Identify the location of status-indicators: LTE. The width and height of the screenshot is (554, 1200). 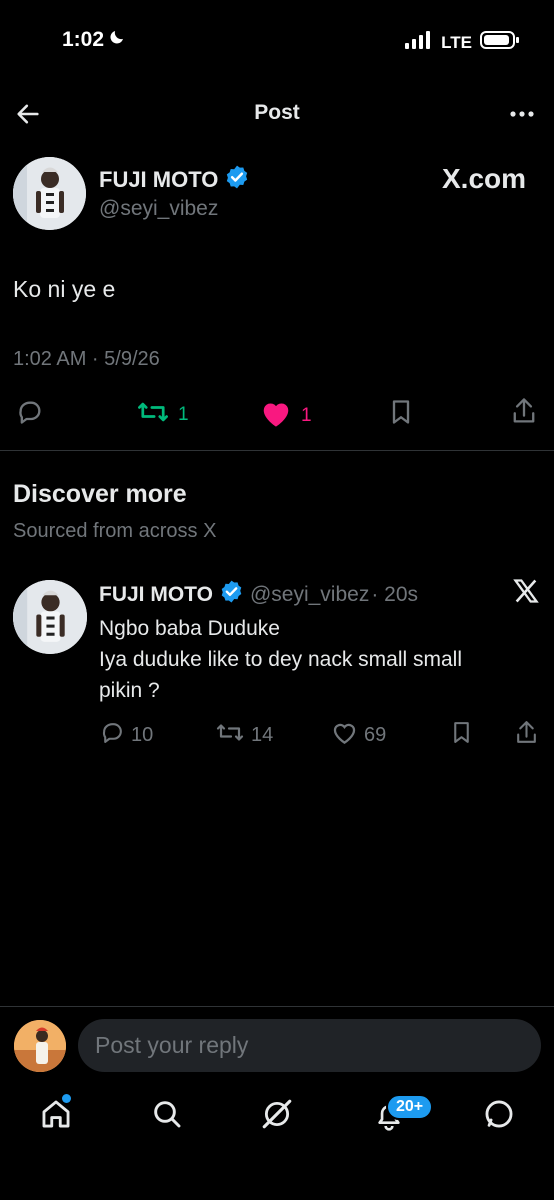
(462, 42).